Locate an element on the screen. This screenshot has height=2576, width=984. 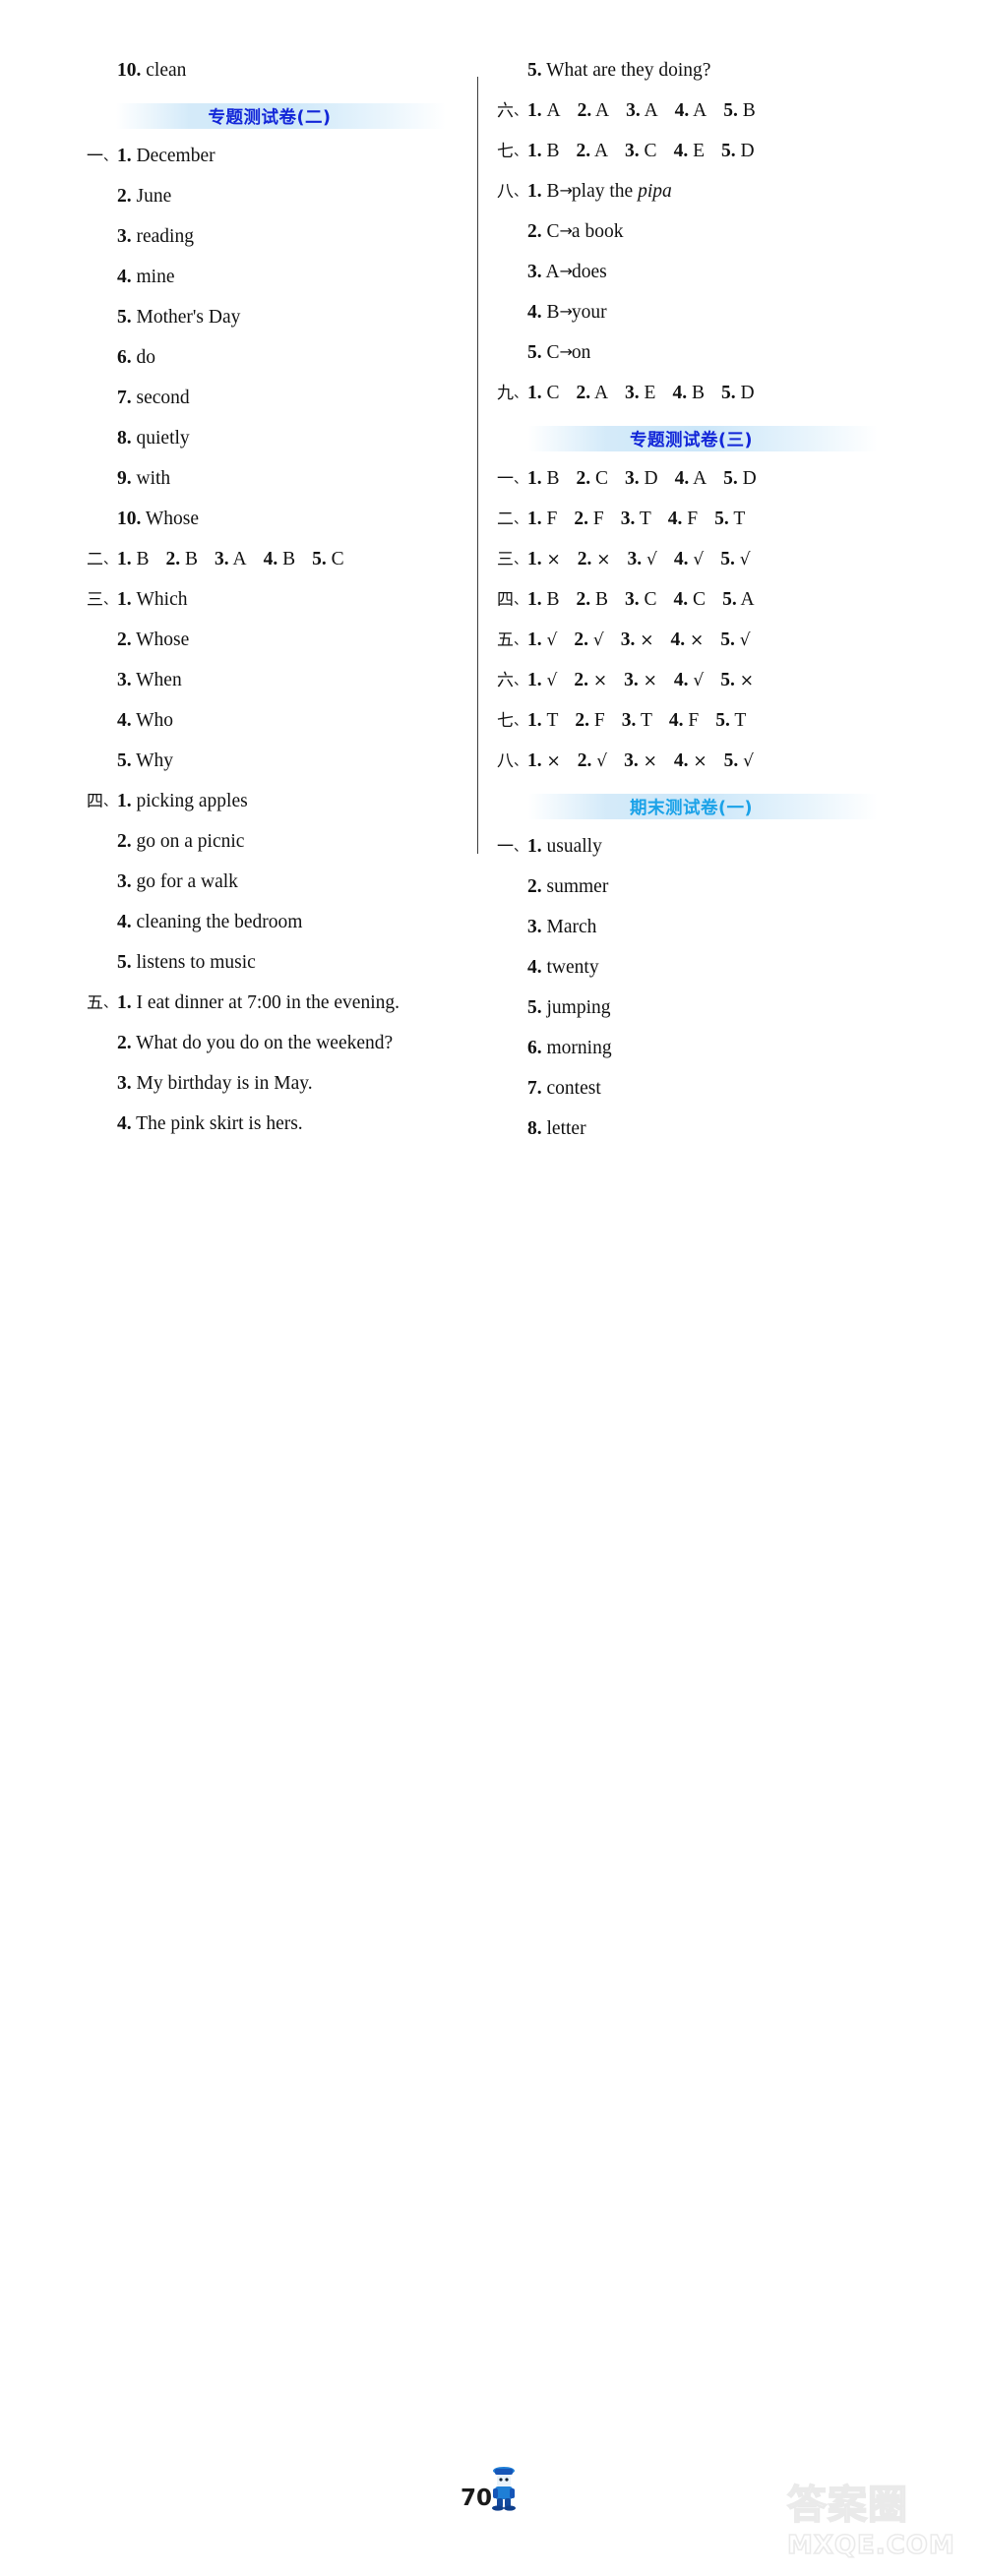
arrow-icon: → is located at coordinates (566, 351).